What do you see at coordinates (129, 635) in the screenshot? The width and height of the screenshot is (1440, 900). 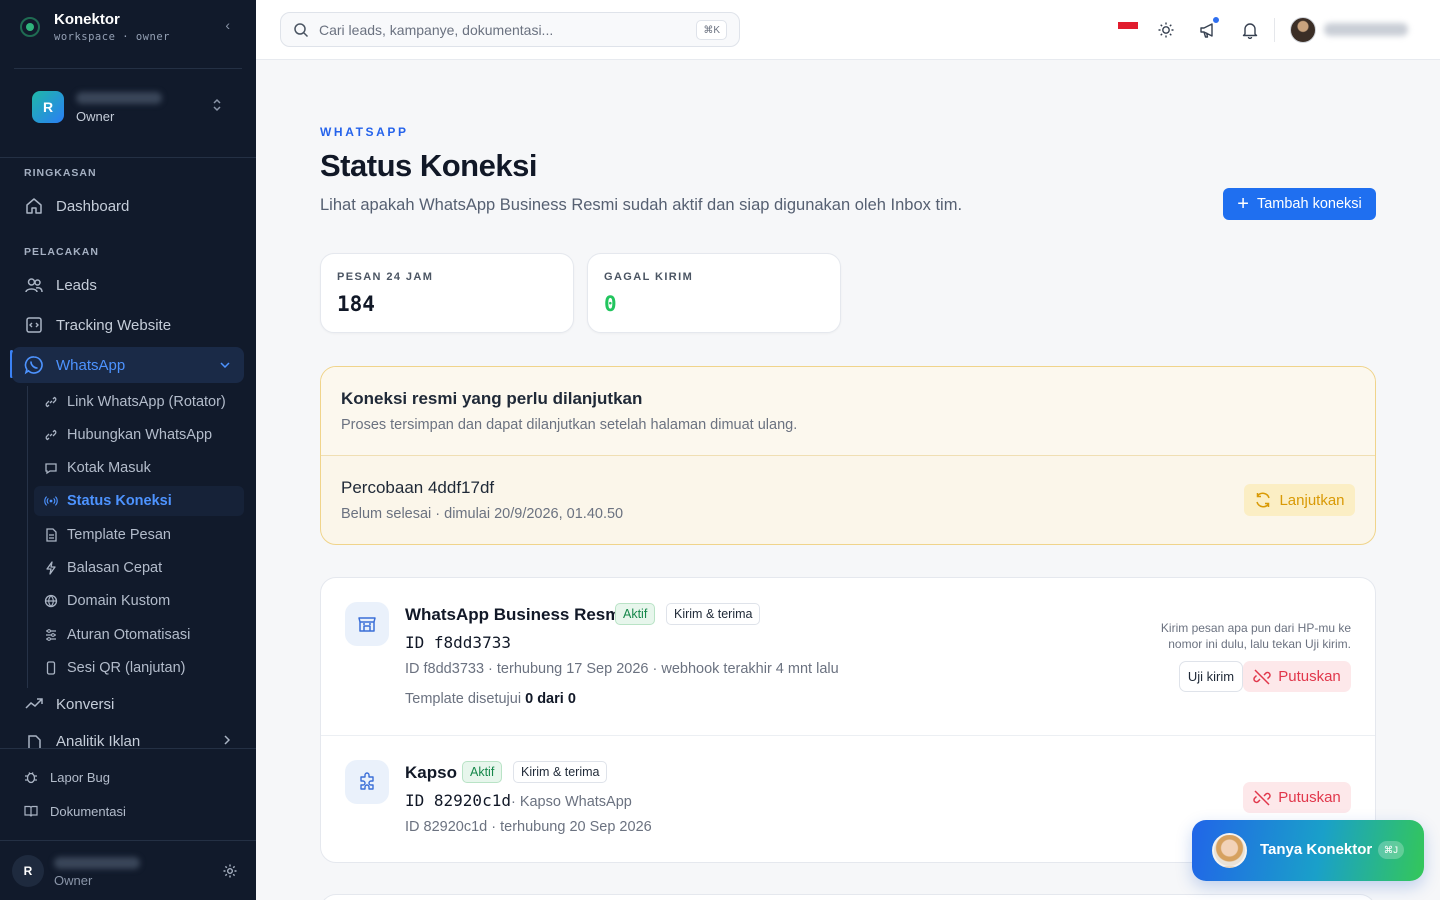 I see `sidebar-subitem-label: Aturan Otomatisasi` at bounding box center [129, 635].